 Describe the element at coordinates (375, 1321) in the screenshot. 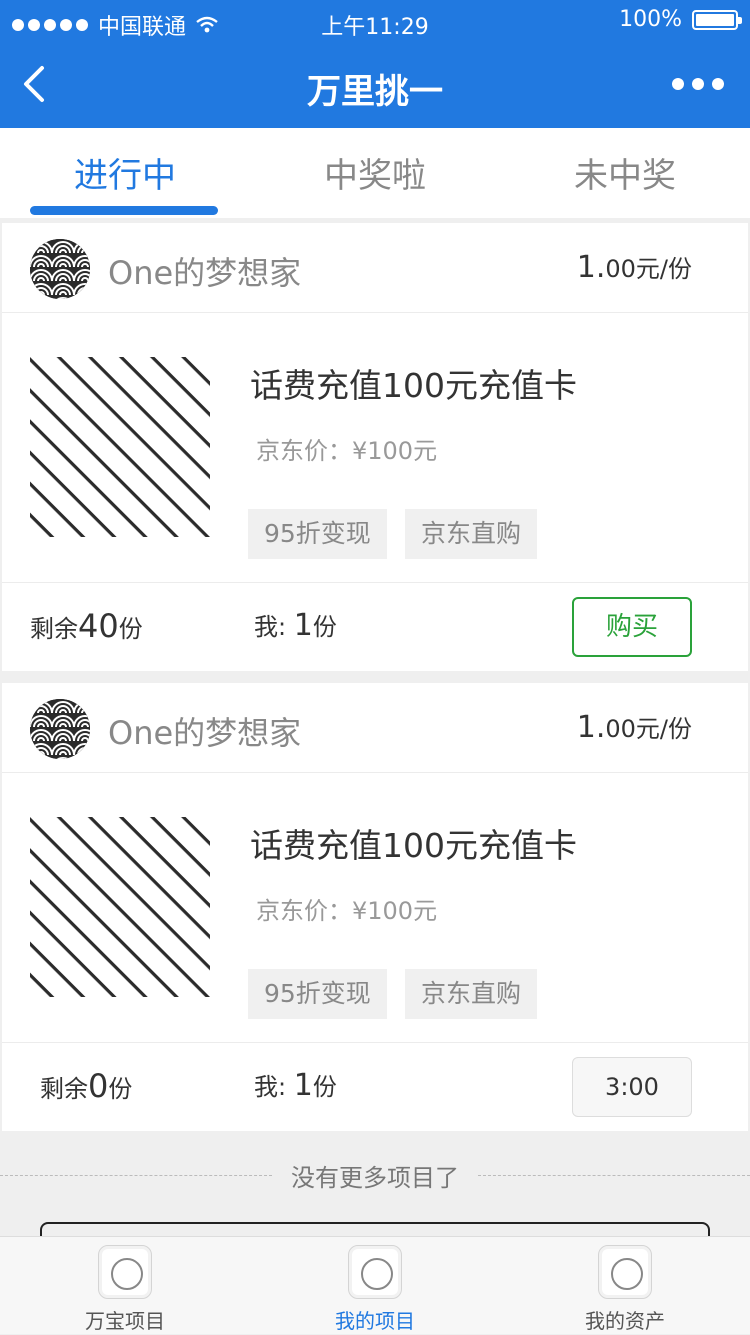

I see `tabbar-label: 我的项目` at that location.